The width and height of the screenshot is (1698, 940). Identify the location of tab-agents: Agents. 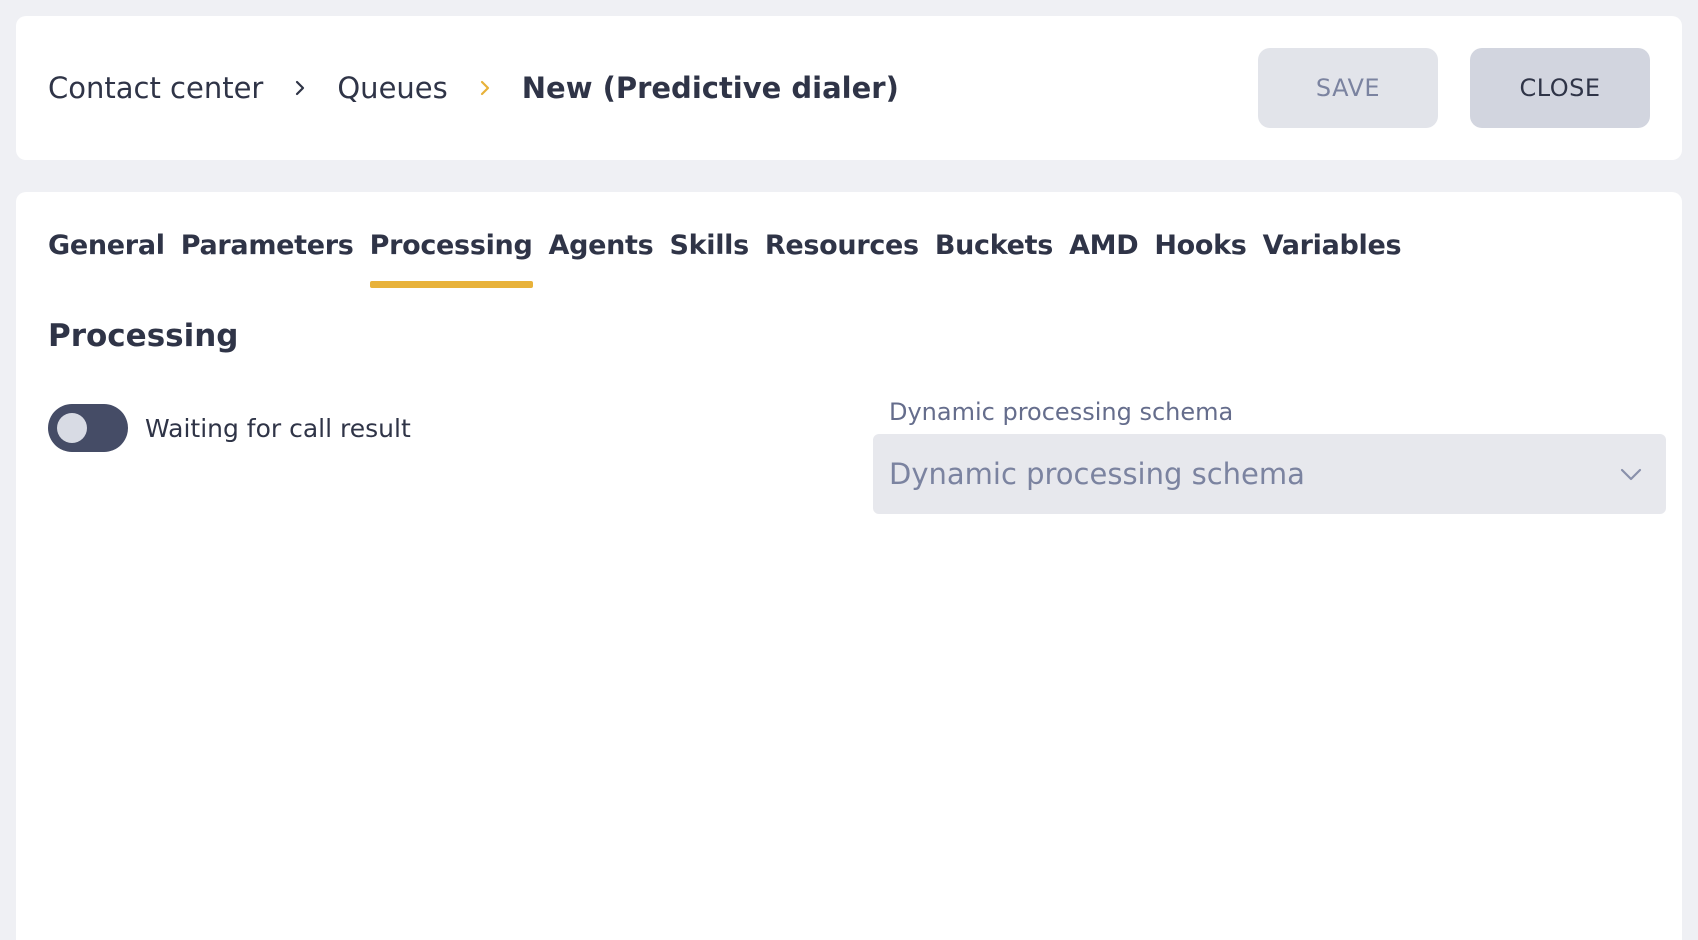
(601, 259).